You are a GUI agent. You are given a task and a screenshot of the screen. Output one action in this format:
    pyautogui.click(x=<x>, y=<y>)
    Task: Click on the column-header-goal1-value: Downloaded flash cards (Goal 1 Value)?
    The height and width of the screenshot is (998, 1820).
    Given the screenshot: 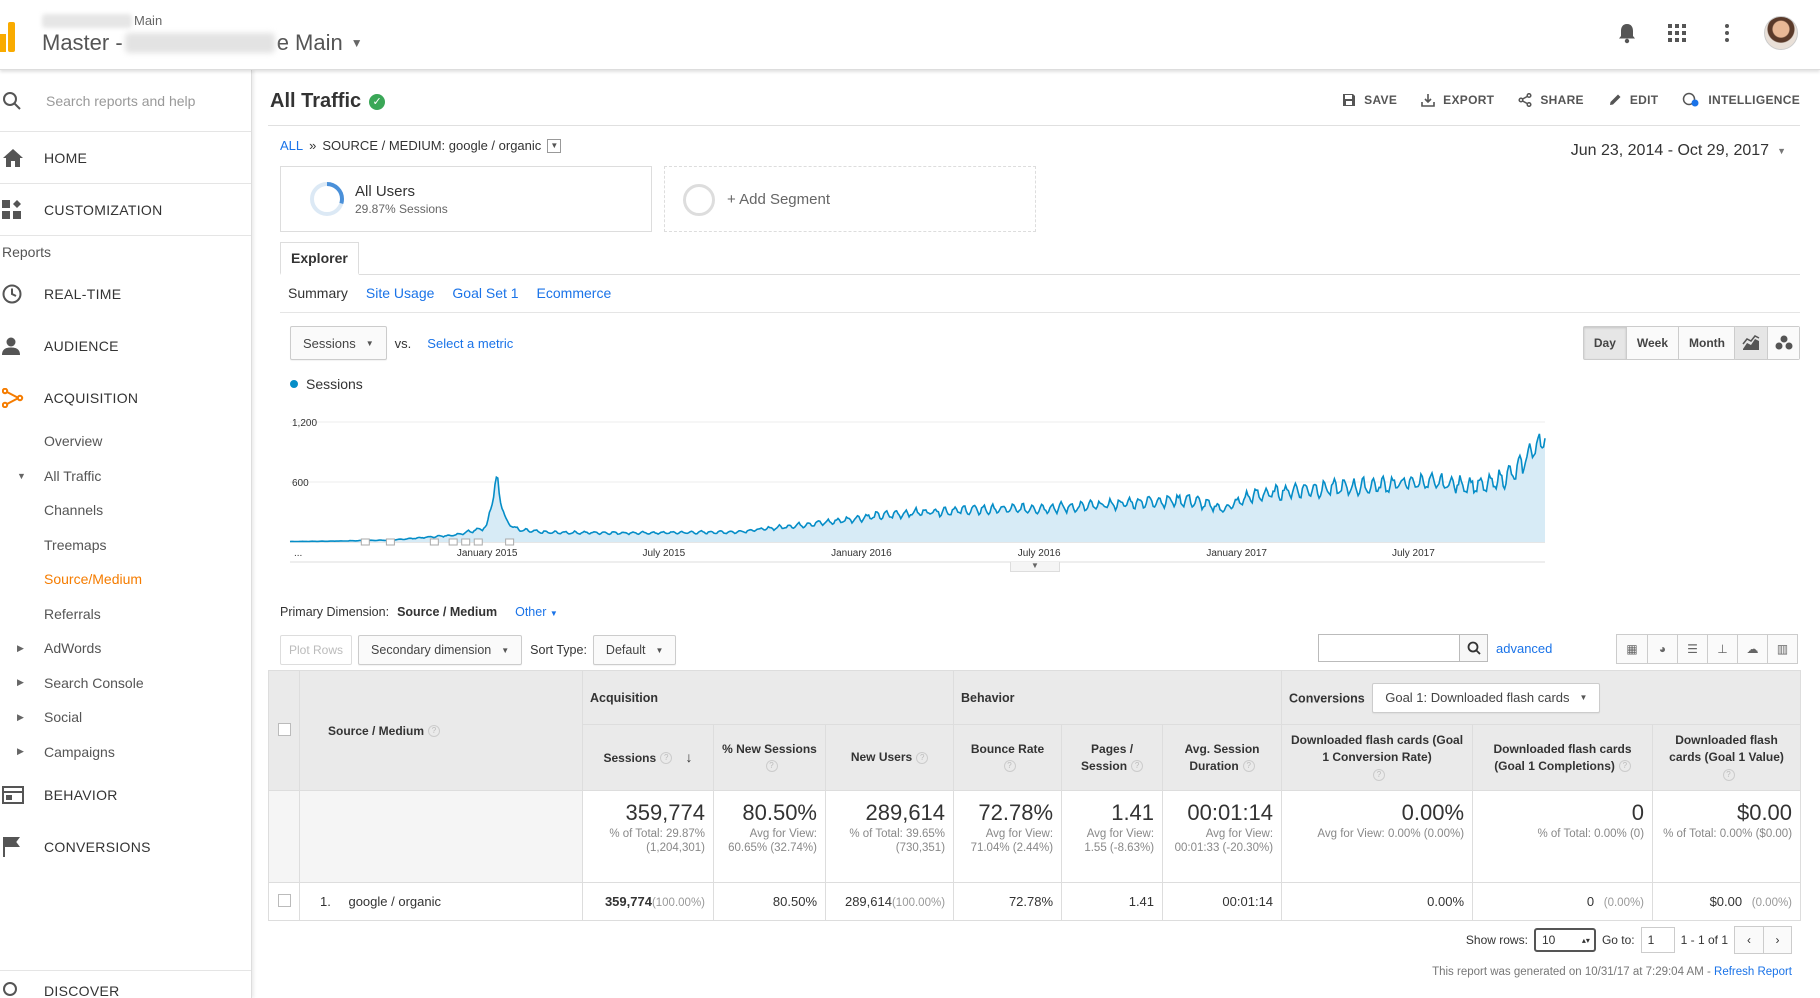 What is the action you would take?
    pyautogui.click(x=1727, y=757)
    